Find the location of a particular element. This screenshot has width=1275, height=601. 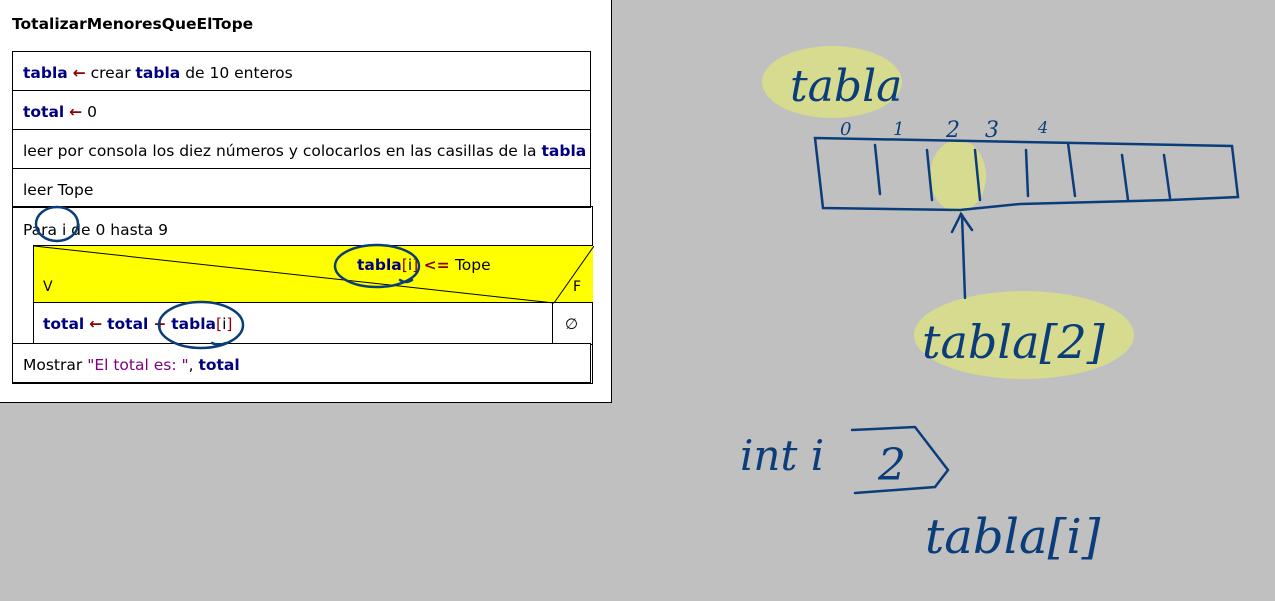

branches: total ← total + tabla[i] ∅ is located at coordinates (313, 324).